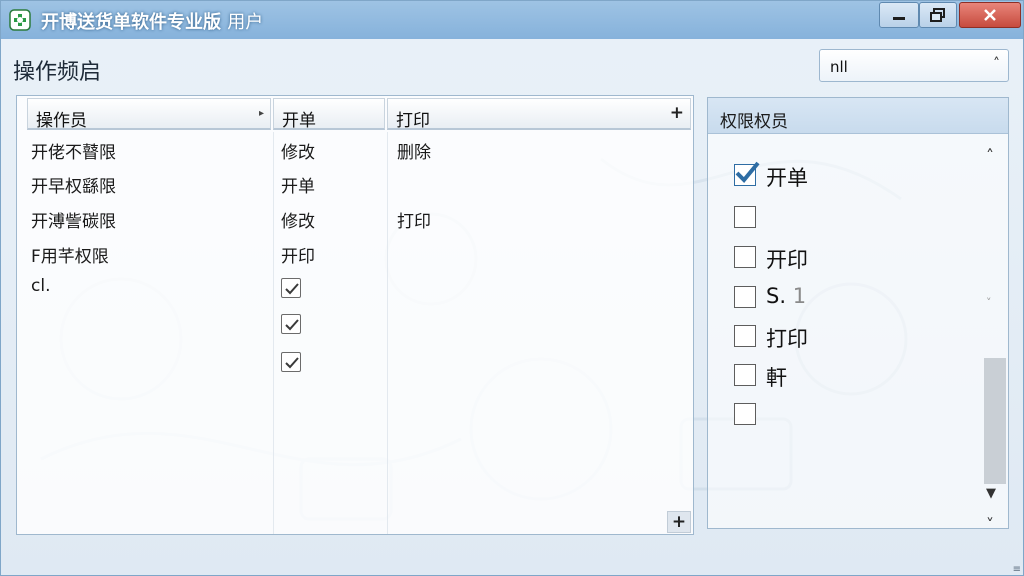  What do you see at coordinates (512, 20) in the screenshot?
I see `title-bar: 开博送货单软件专业版 用户` at bounding box center [512, 20].